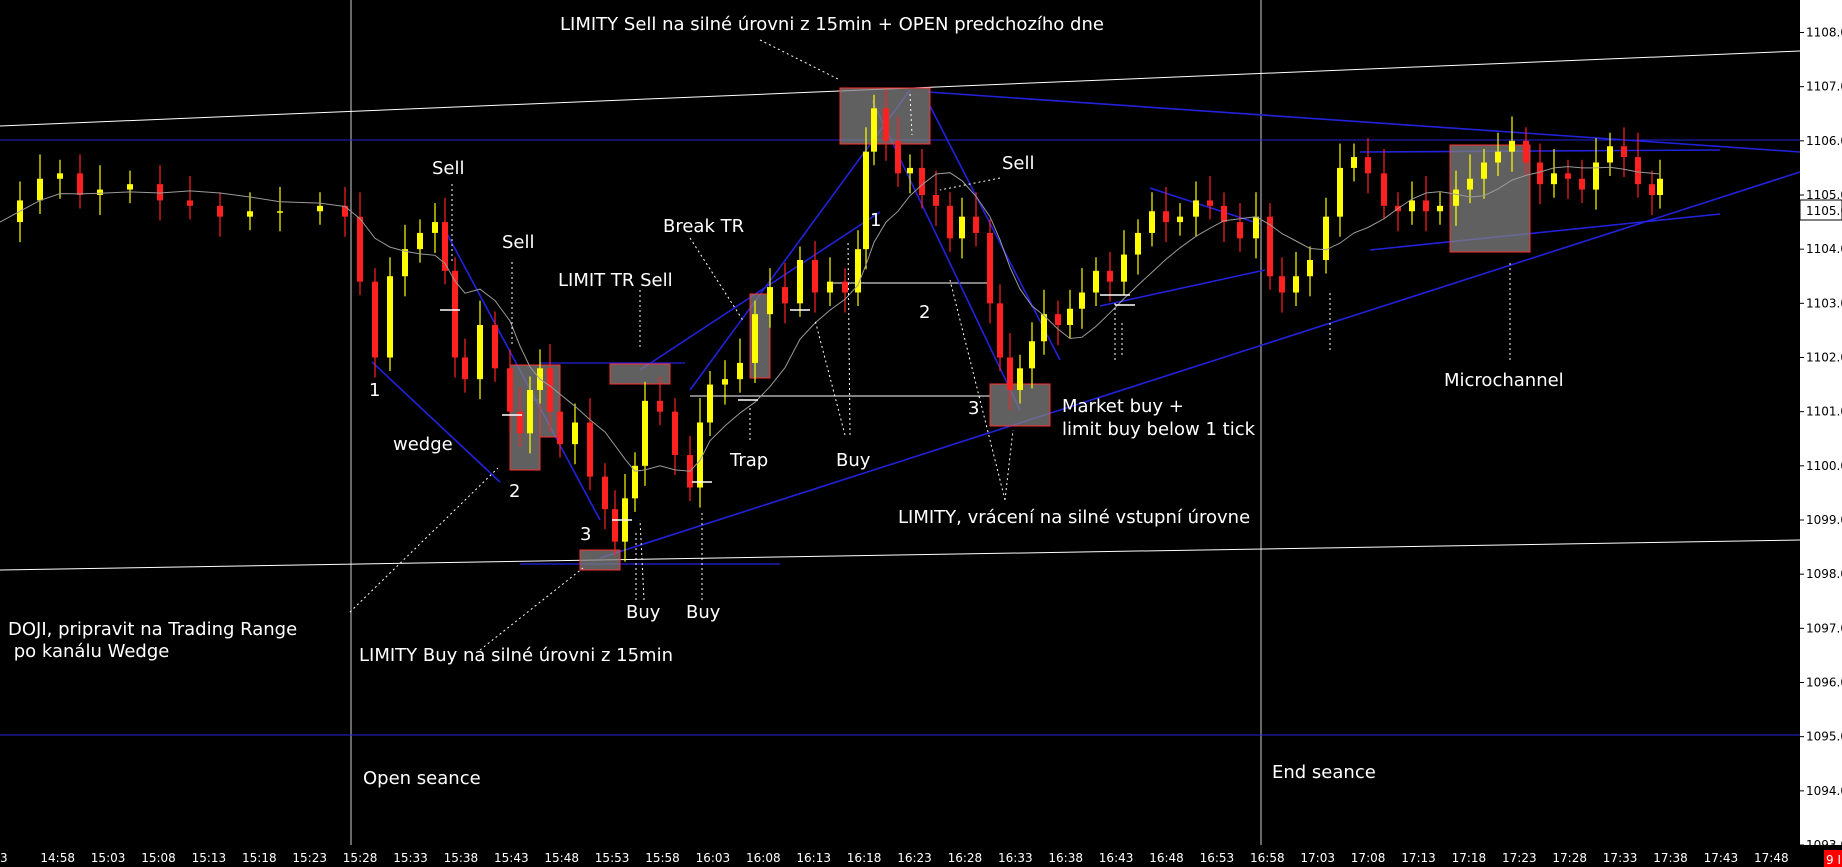  Describe the element at coordinates (1065, 858) in the screenshot. I see `time-tick-label: 16:38` at that location.